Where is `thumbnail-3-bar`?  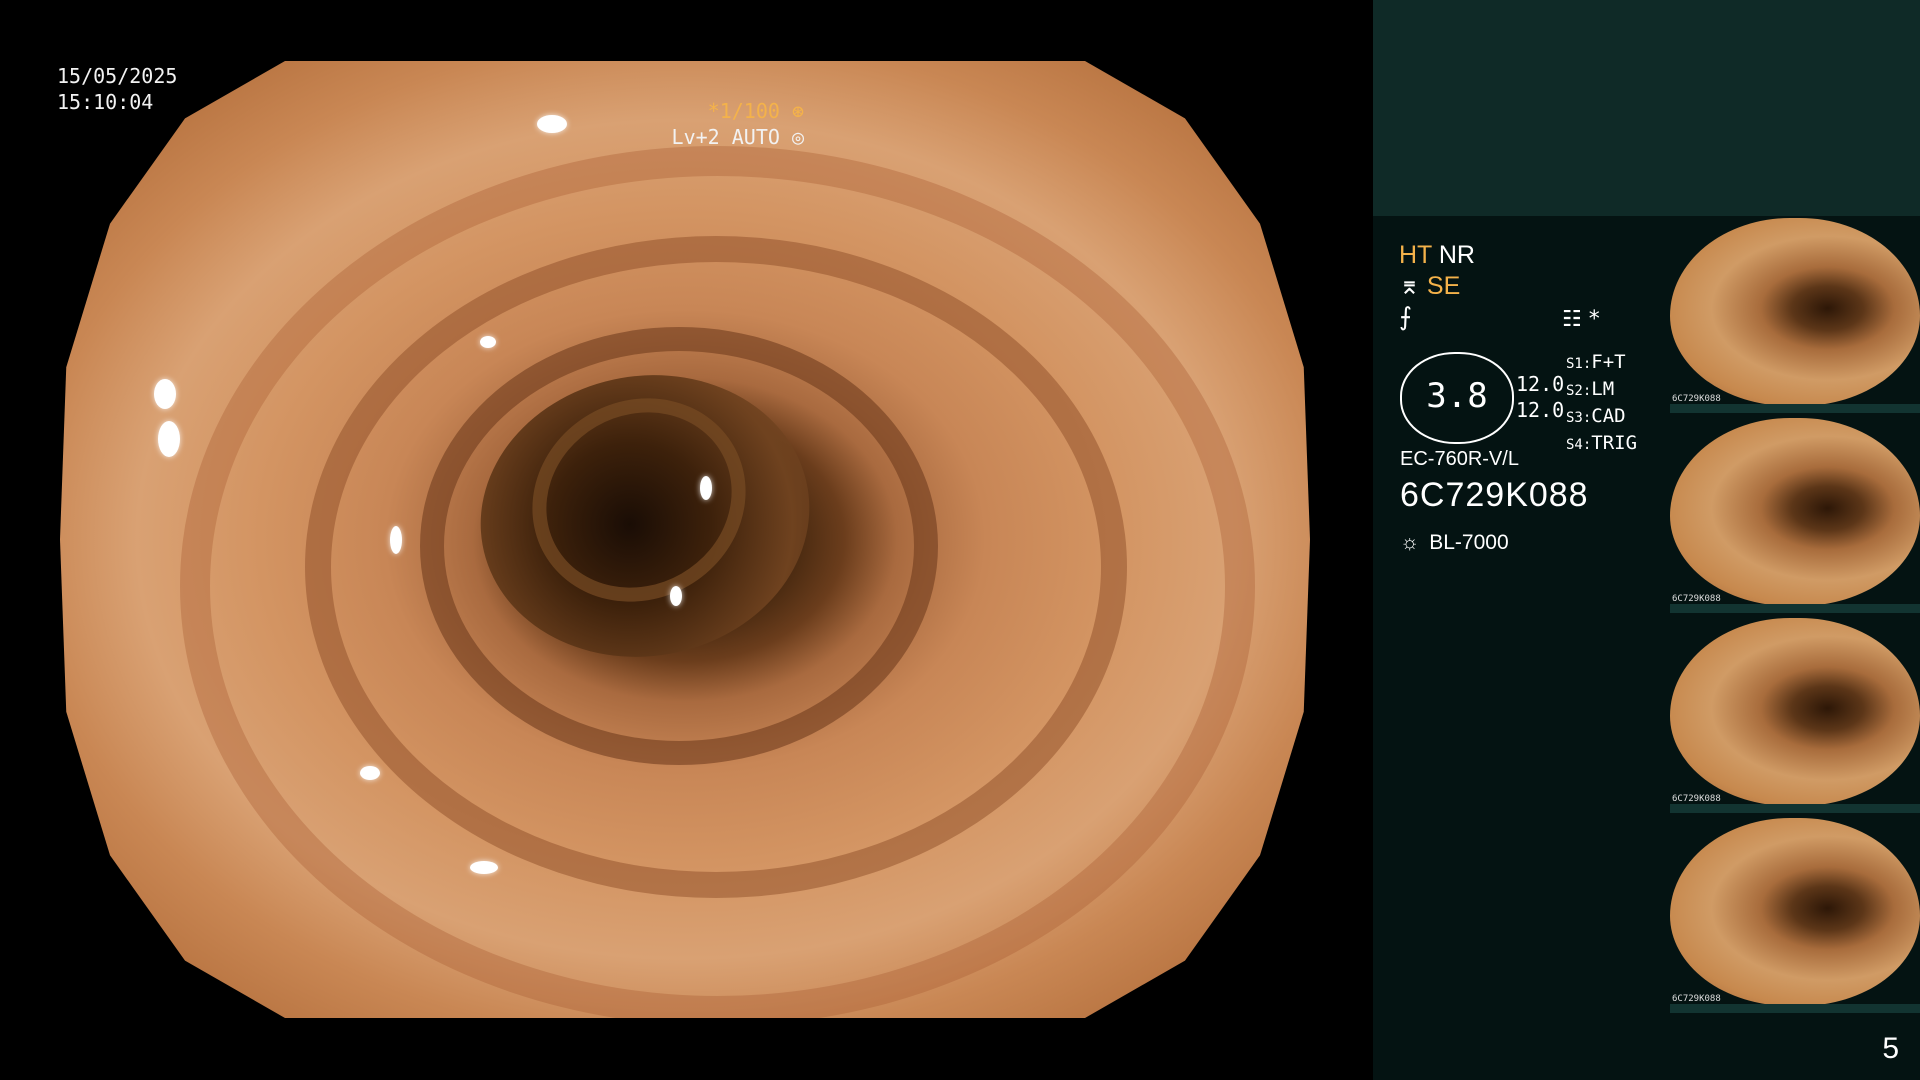 thumbnail-3-bar is located at coordinates (1795, 808).